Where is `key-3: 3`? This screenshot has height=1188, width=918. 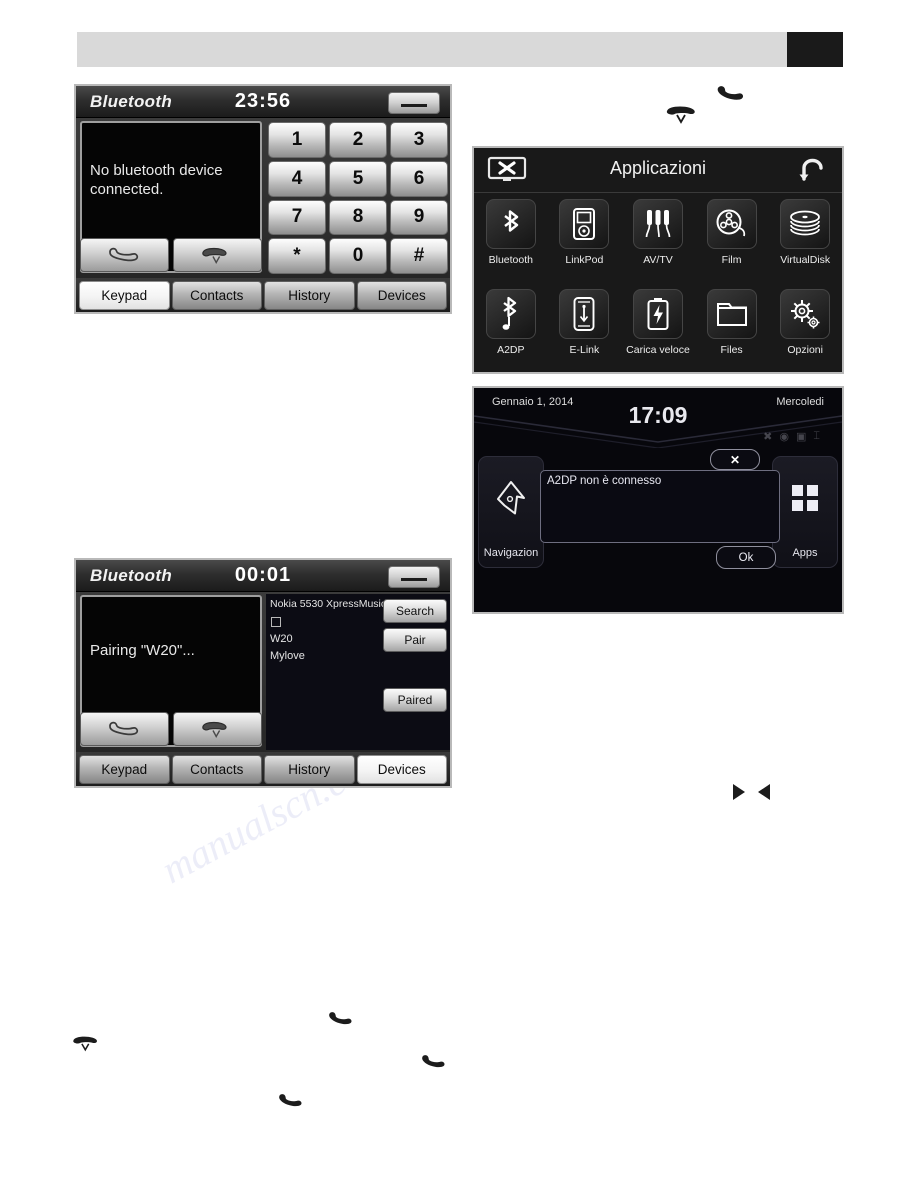 key-3: 3 is located at coordinates (419, 140).